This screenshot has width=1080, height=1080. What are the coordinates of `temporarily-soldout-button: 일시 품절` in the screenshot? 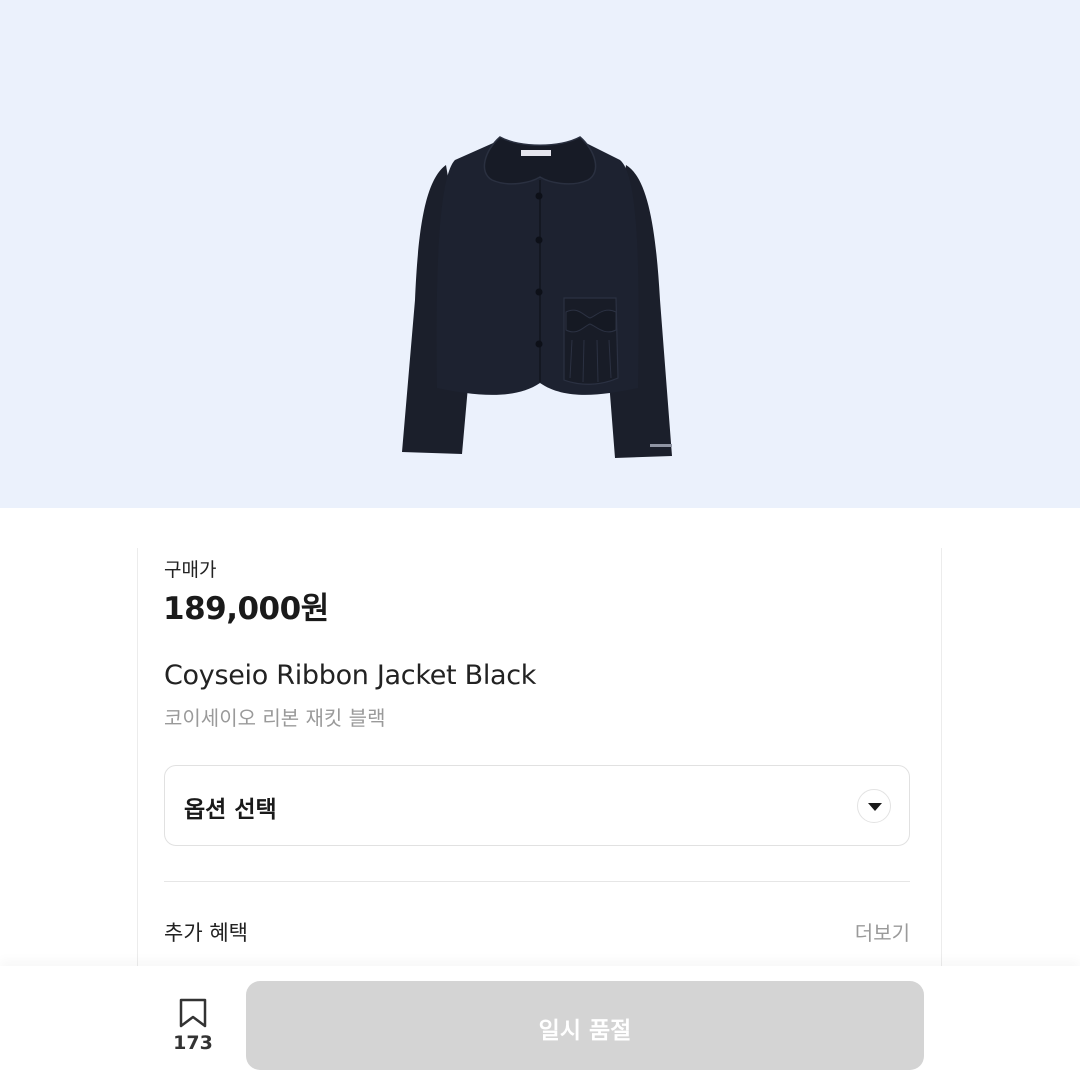 It's located at (585, 1025).